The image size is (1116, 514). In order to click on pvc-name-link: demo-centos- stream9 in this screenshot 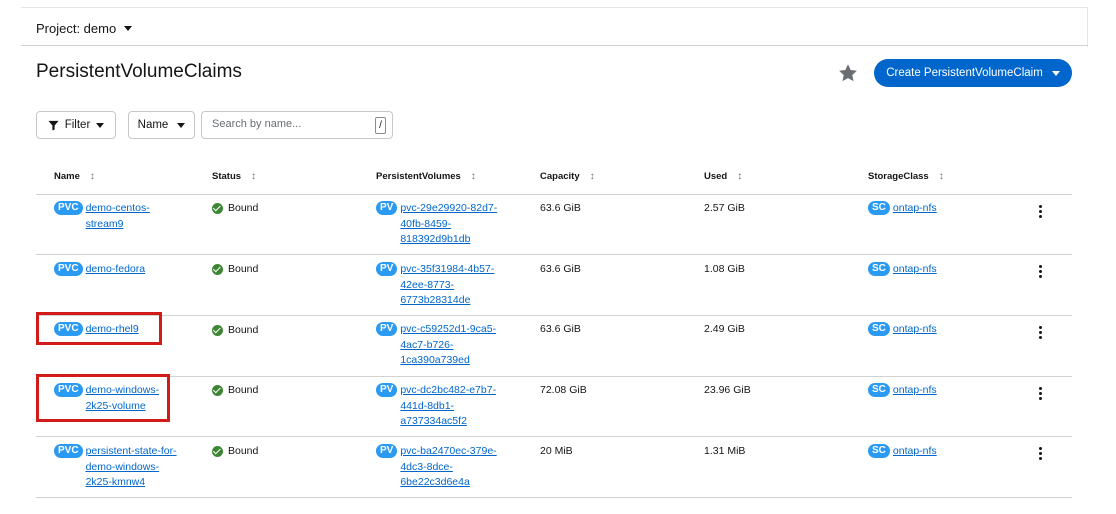, I will do `click(118, 216)`.